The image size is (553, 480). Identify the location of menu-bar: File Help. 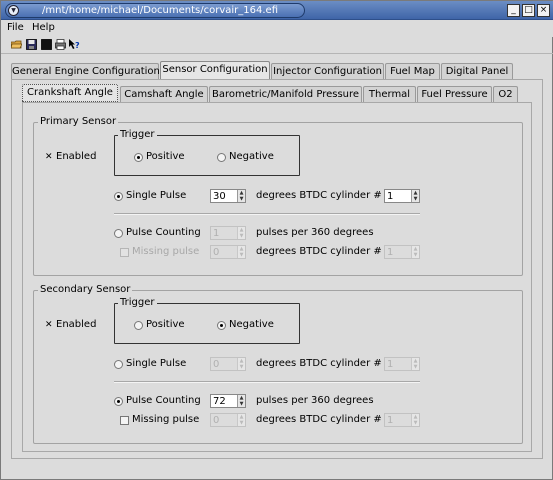
(277, 28).